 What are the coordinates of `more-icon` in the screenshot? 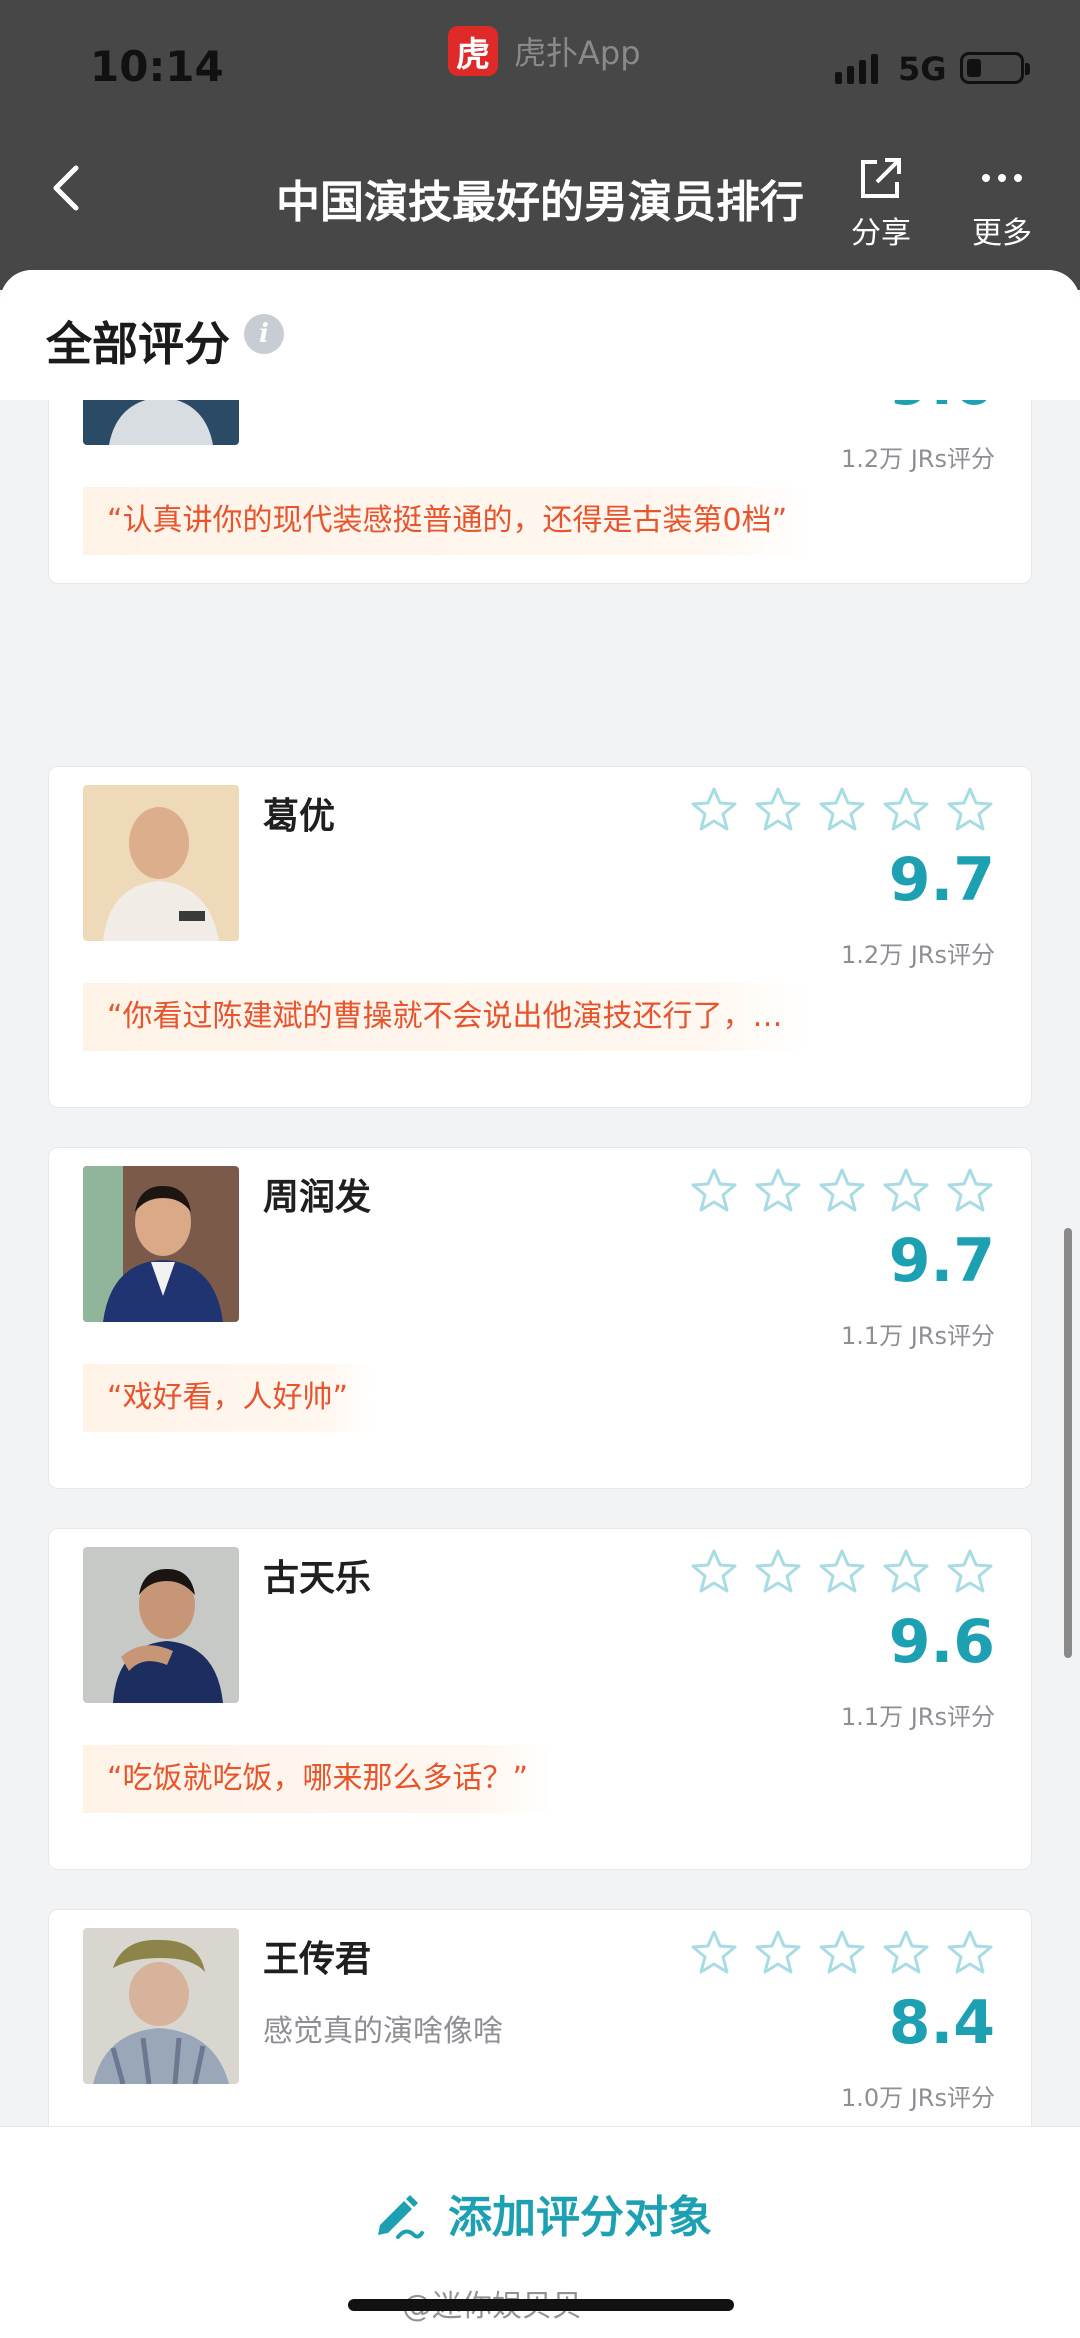 It's located at (1002, 178).